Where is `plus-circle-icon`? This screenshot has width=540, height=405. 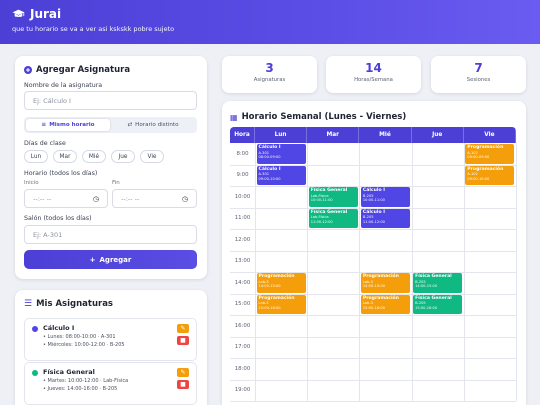
plus-circle-icon is located at coordinates (28, 70).